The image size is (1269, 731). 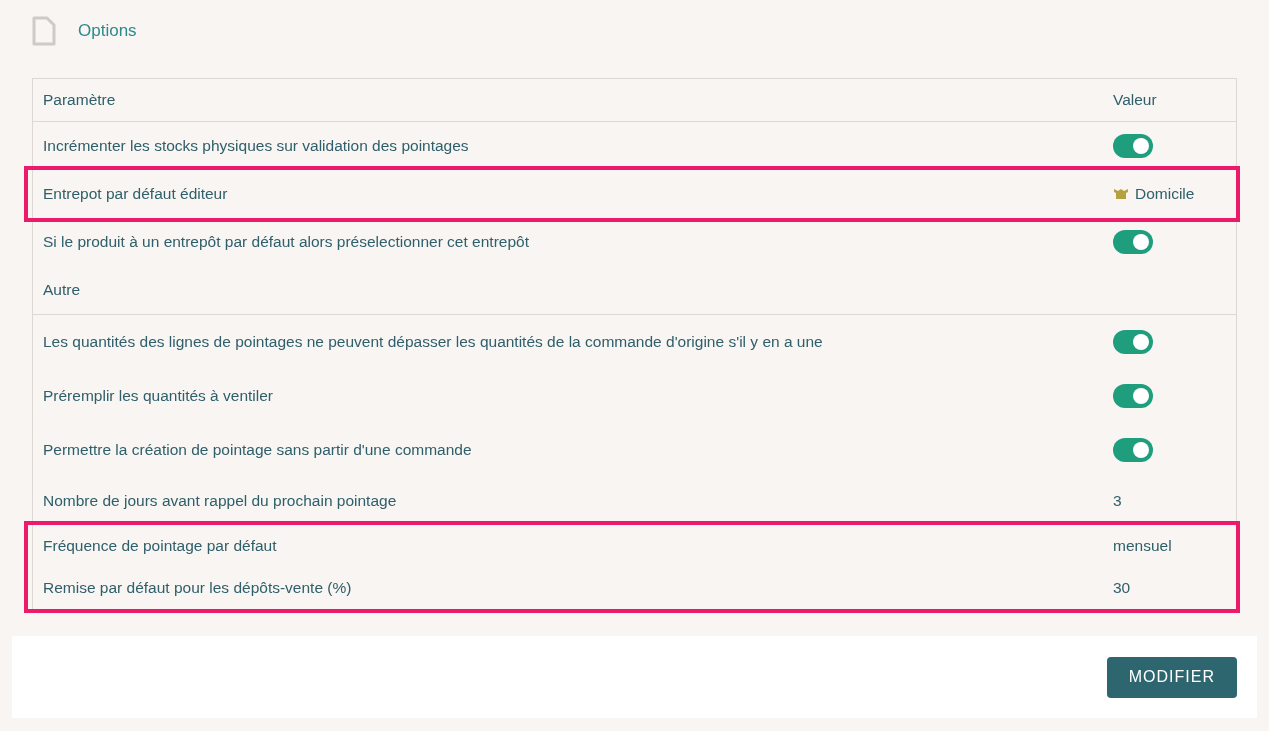 What do you see at coordinates (1135, 100) in the screenshot?
I see `column-header: Valeur` at bounding box center [1135, 100].